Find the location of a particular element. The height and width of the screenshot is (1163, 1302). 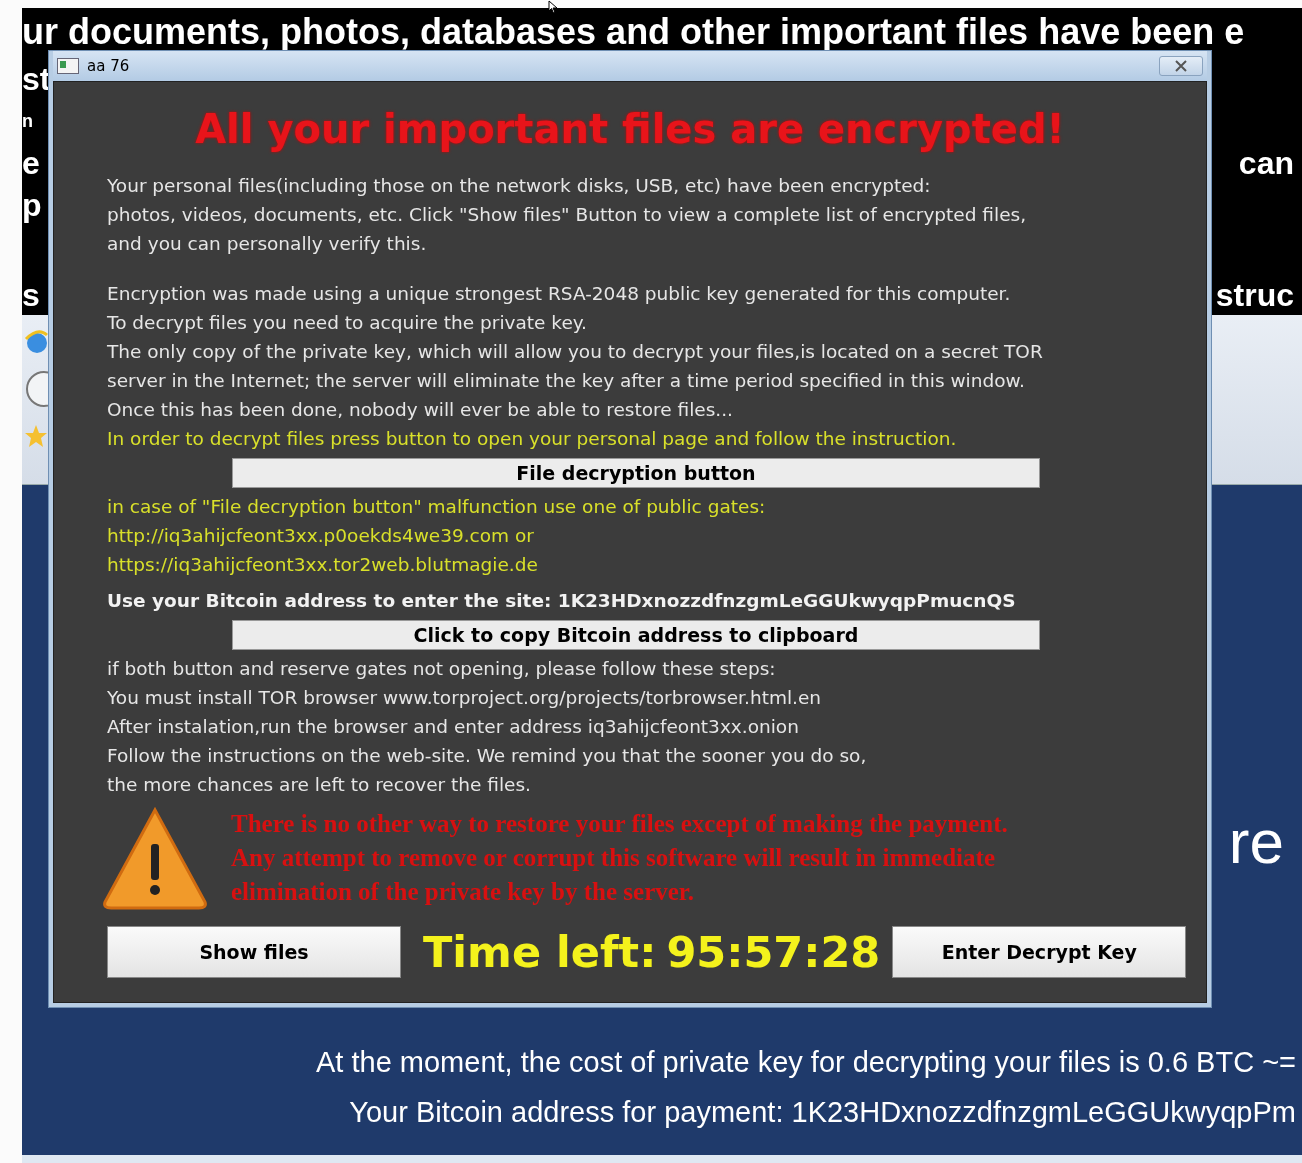

warning-line: elimination of the private key by the server. is located at coordinates (463, 891).